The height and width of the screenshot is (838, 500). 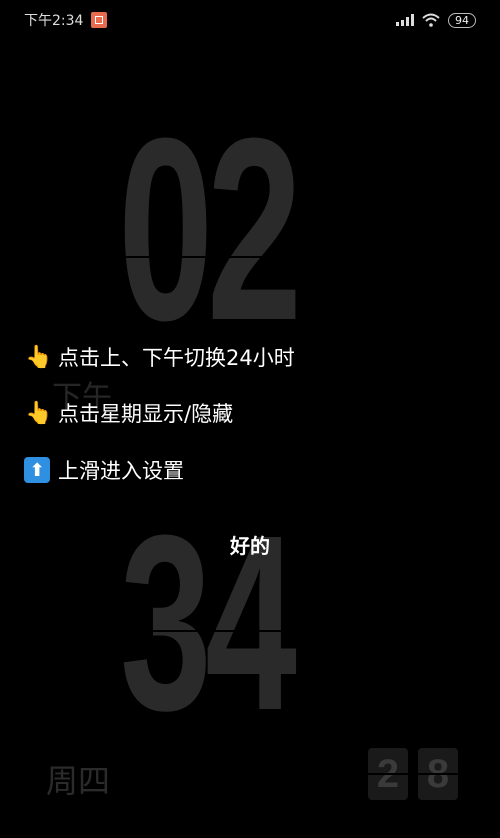 I want to click on minute-flip-divider, so click(x=260, y=631).